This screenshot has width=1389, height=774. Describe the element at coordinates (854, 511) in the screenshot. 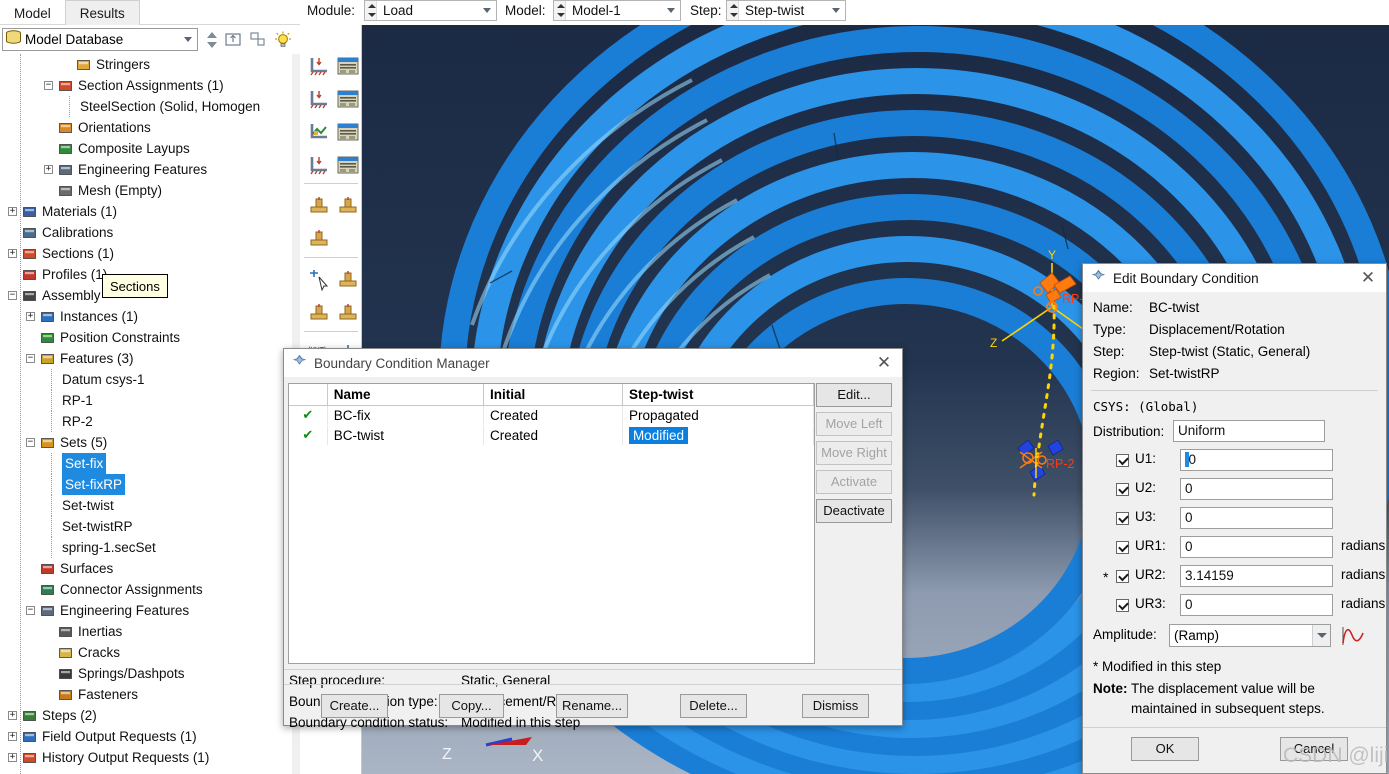

I see `deactivate-button: Deactivate` at that location.